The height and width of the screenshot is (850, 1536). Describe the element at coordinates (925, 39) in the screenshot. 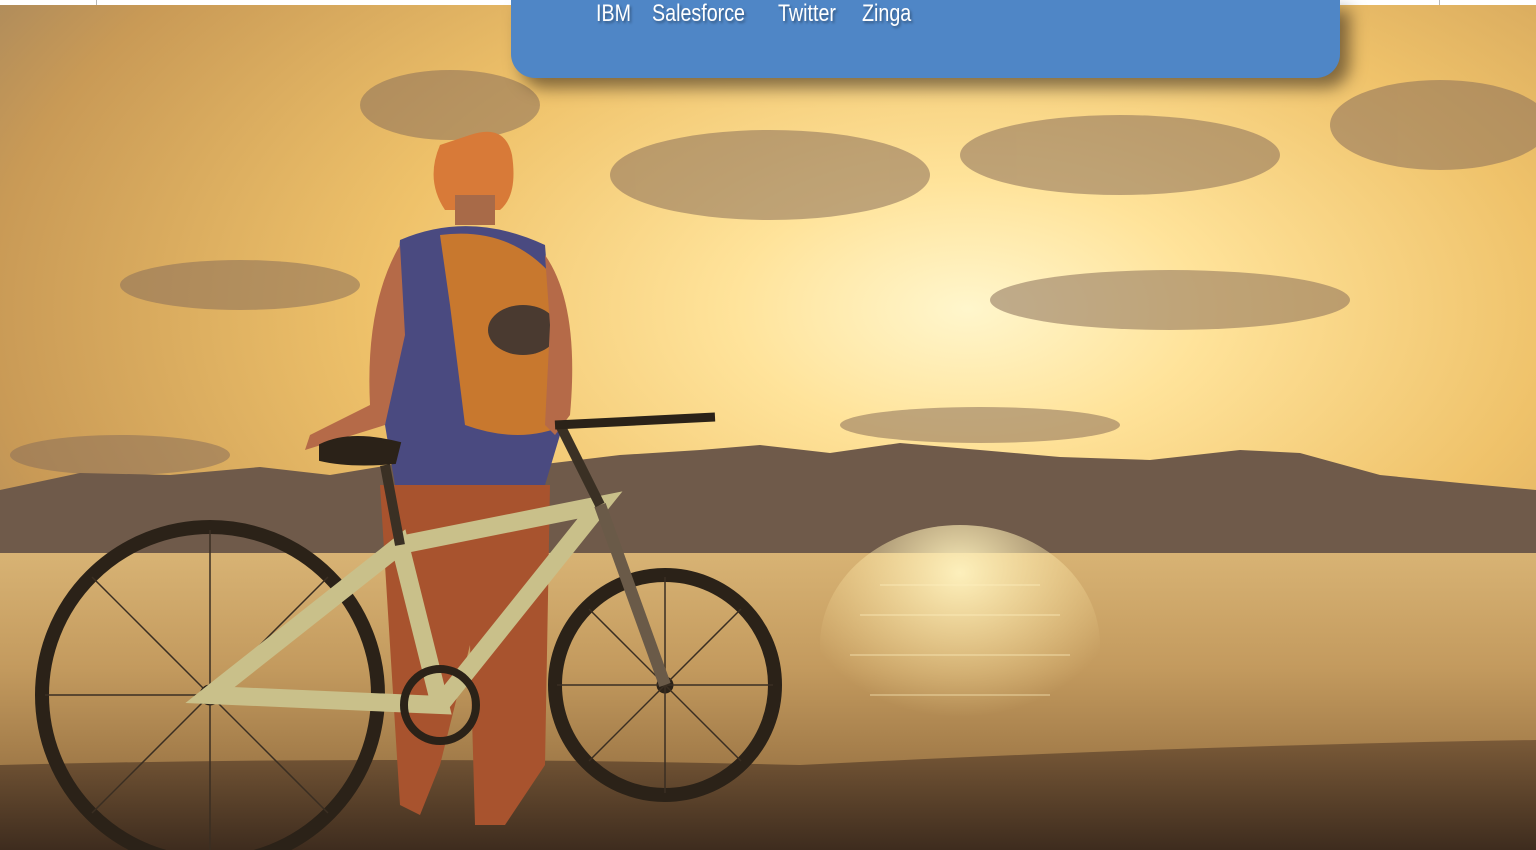

I see `nav-panel: IBM Salesforce Twitter Zinga` at that location.